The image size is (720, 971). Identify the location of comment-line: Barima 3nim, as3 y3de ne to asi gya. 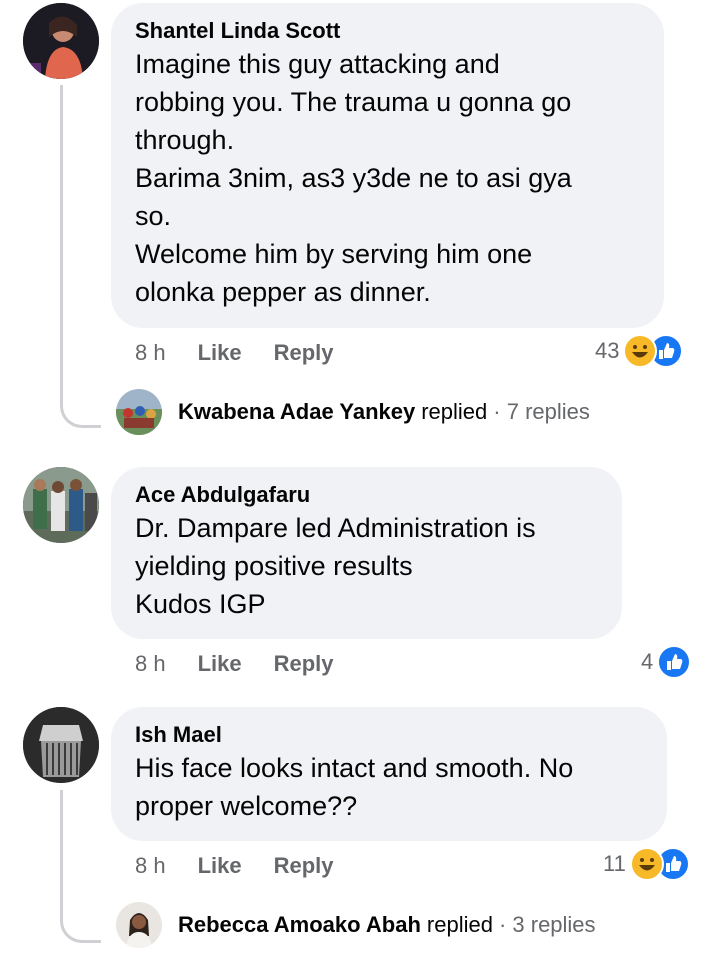
(353, 178).